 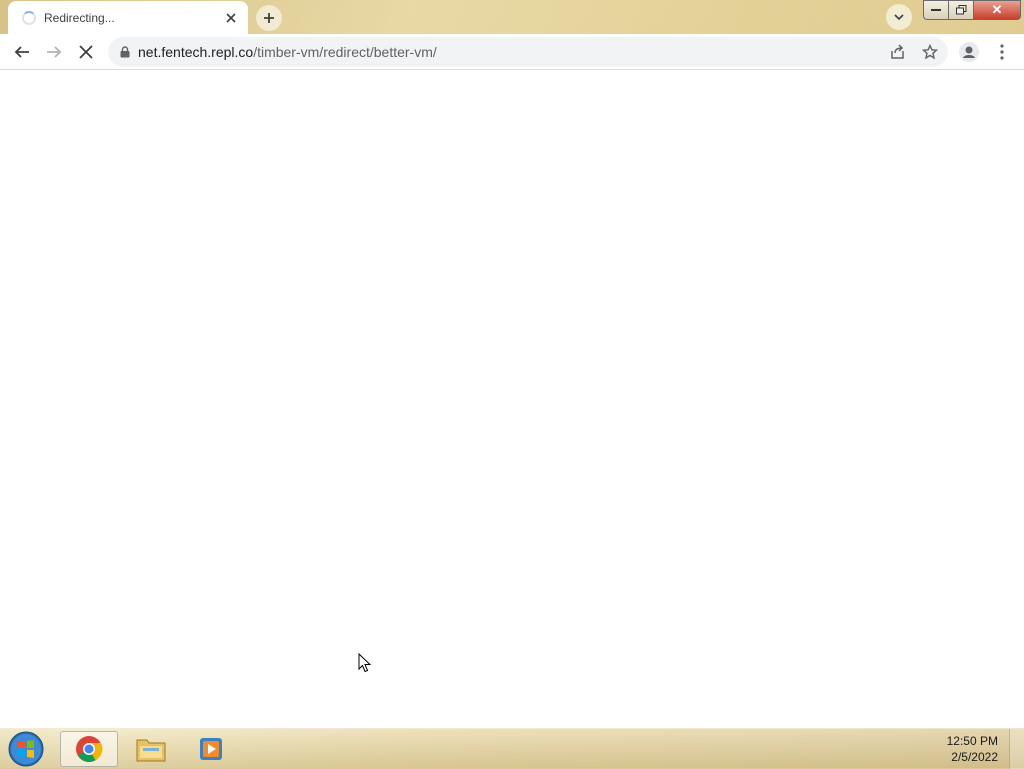 I want to click on taskbar-media-player, so click(x=211, y=749).